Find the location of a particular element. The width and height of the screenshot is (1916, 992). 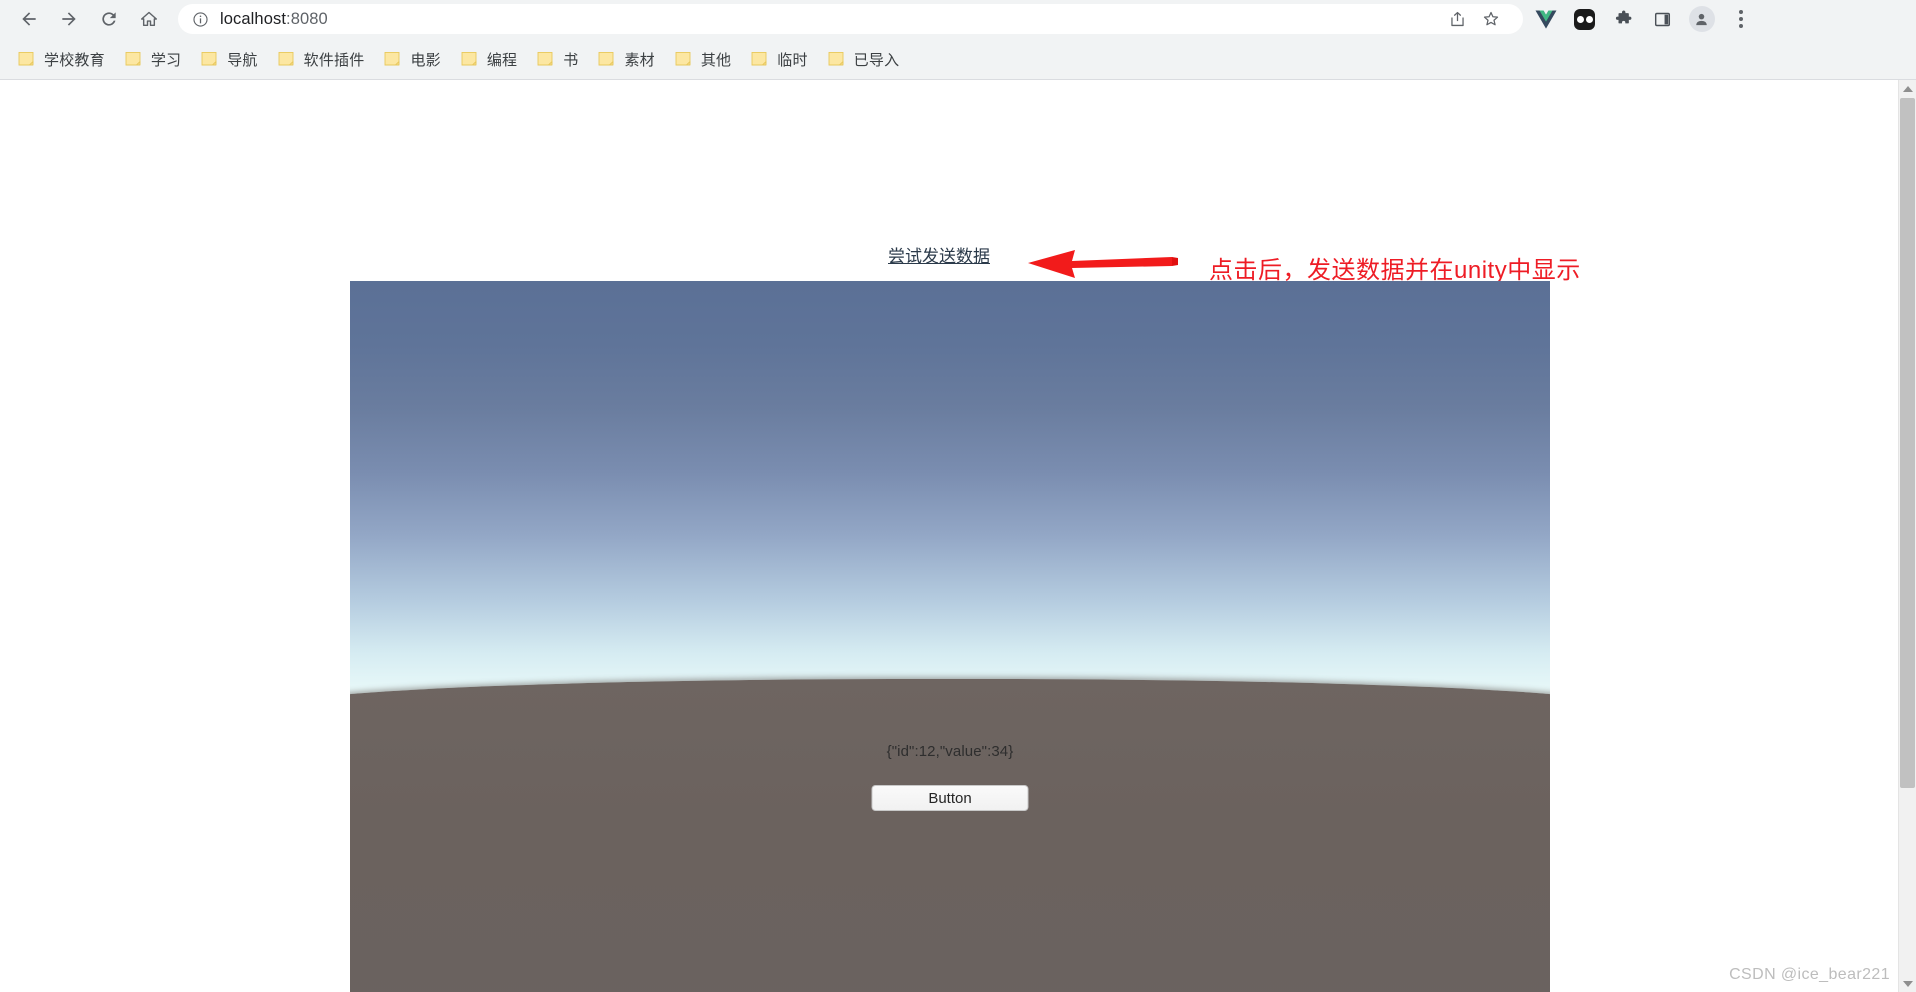

bookmark-label: 学习 is located at coordinates (166, 60).